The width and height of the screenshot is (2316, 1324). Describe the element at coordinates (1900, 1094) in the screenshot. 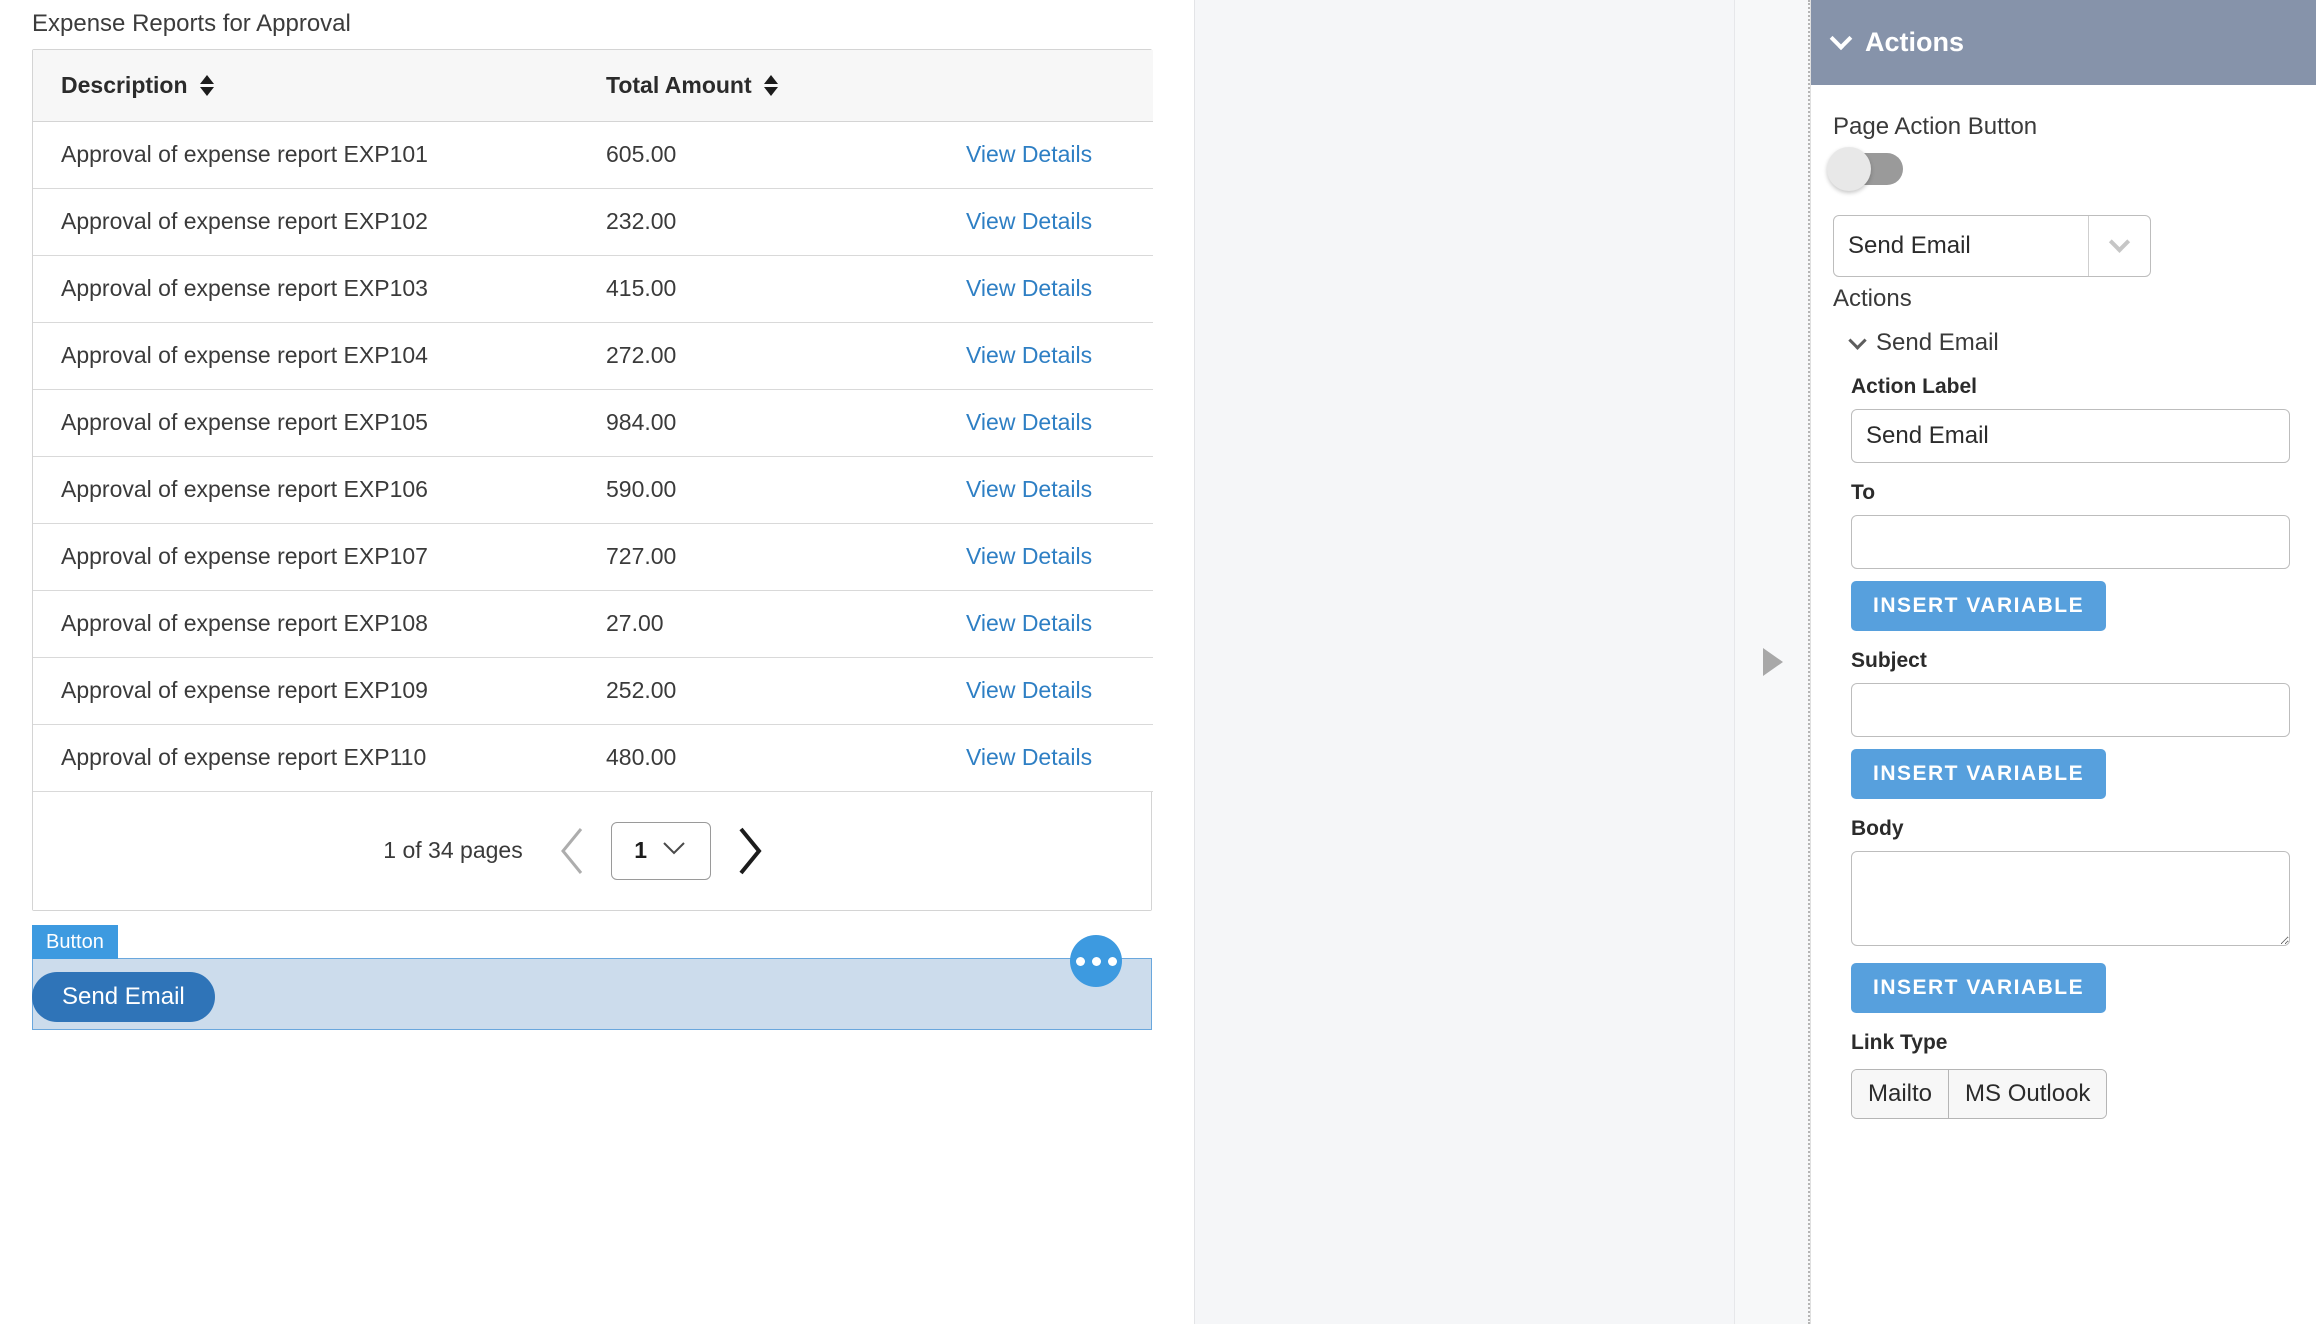

I see `link-type-option-mailto: Mailto` at that location.